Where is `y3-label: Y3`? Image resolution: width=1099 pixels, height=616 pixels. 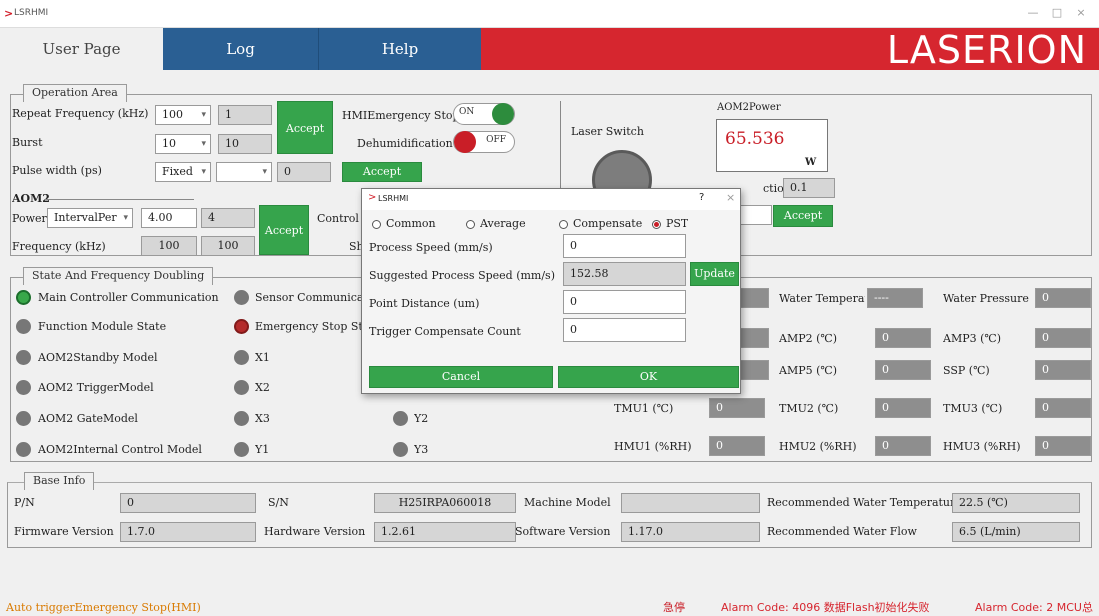 y3-label: Y3 is located at coordinates (421, 449).